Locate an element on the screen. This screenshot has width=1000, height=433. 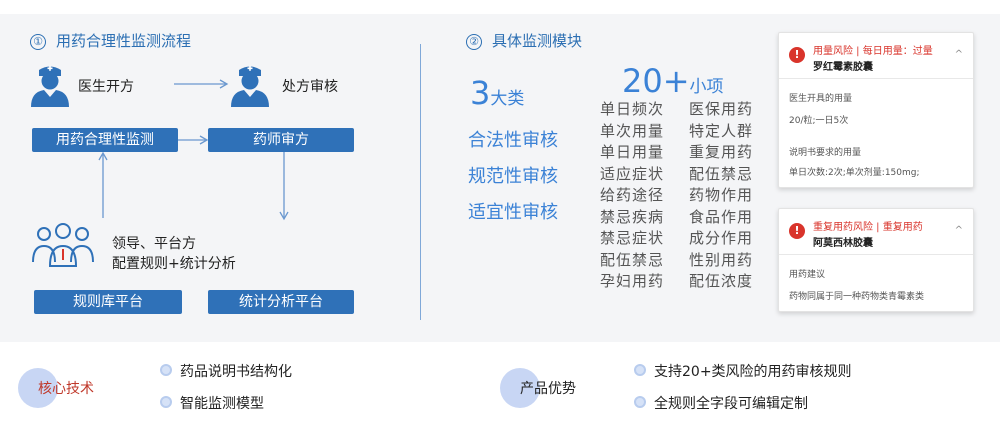
leader-line1: 领导、平台方 is located at coordinates (154, 244).